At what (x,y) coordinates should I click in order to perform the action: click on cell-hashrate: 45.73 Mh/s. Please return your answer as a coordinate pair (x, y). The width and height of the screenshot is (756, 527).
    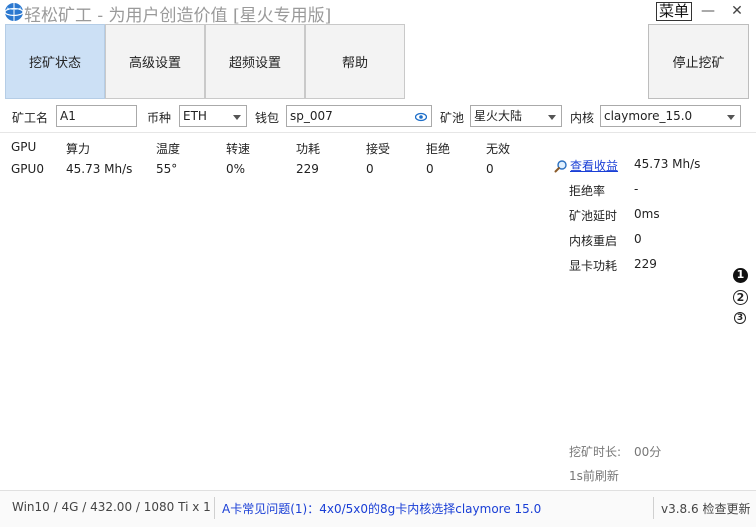
    Looking at the image, I should click on (99, 169).